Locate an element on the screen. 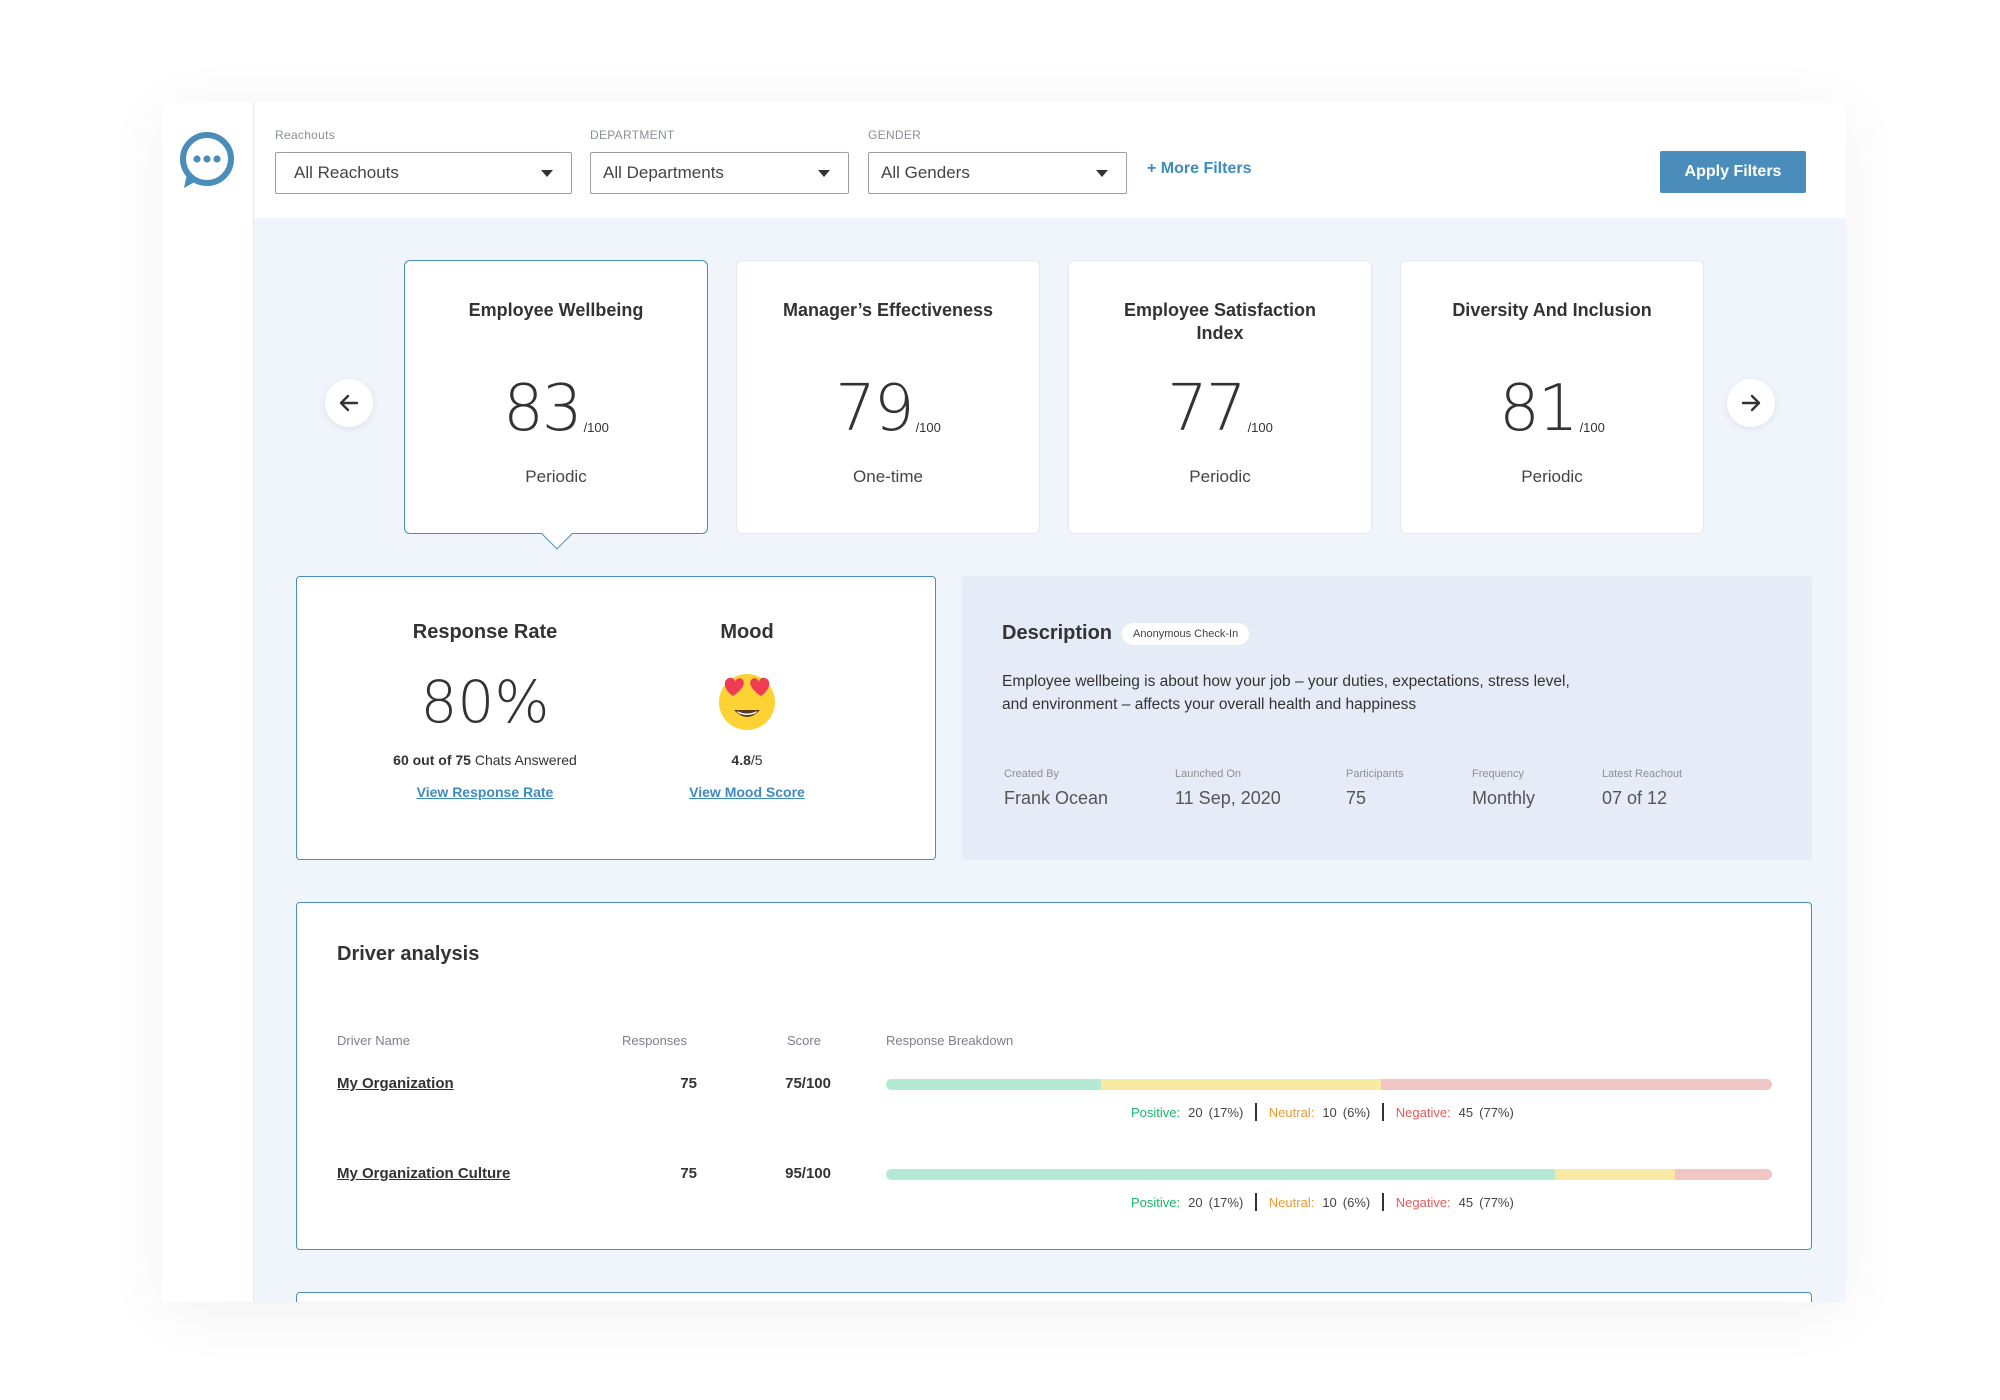  neutral-count: 10 is located at coordinates (1329, 1202).